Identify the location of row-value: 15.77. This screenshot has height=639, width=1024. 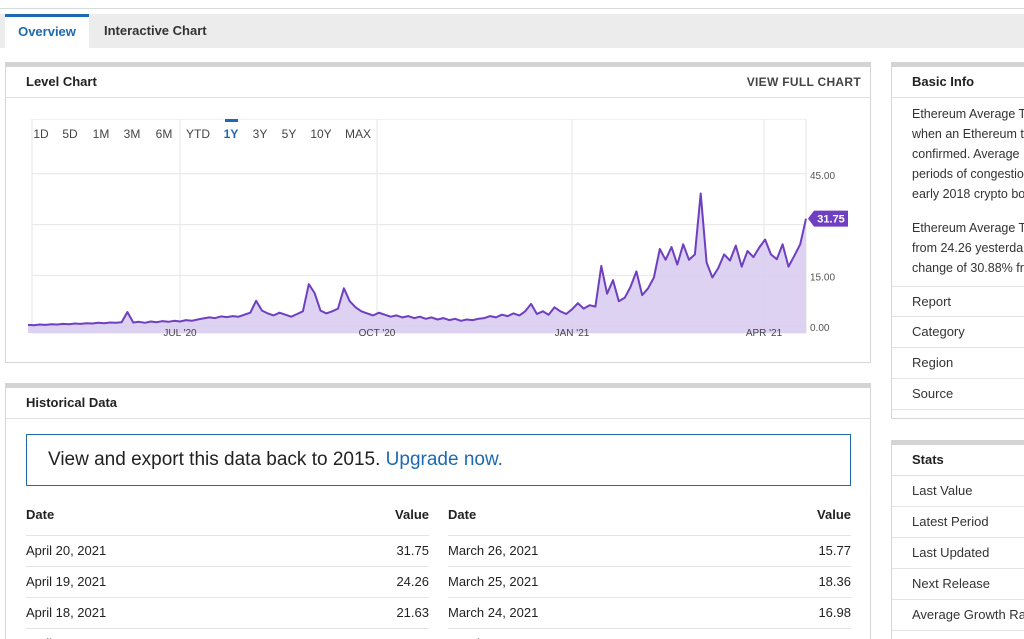
(834, 550).